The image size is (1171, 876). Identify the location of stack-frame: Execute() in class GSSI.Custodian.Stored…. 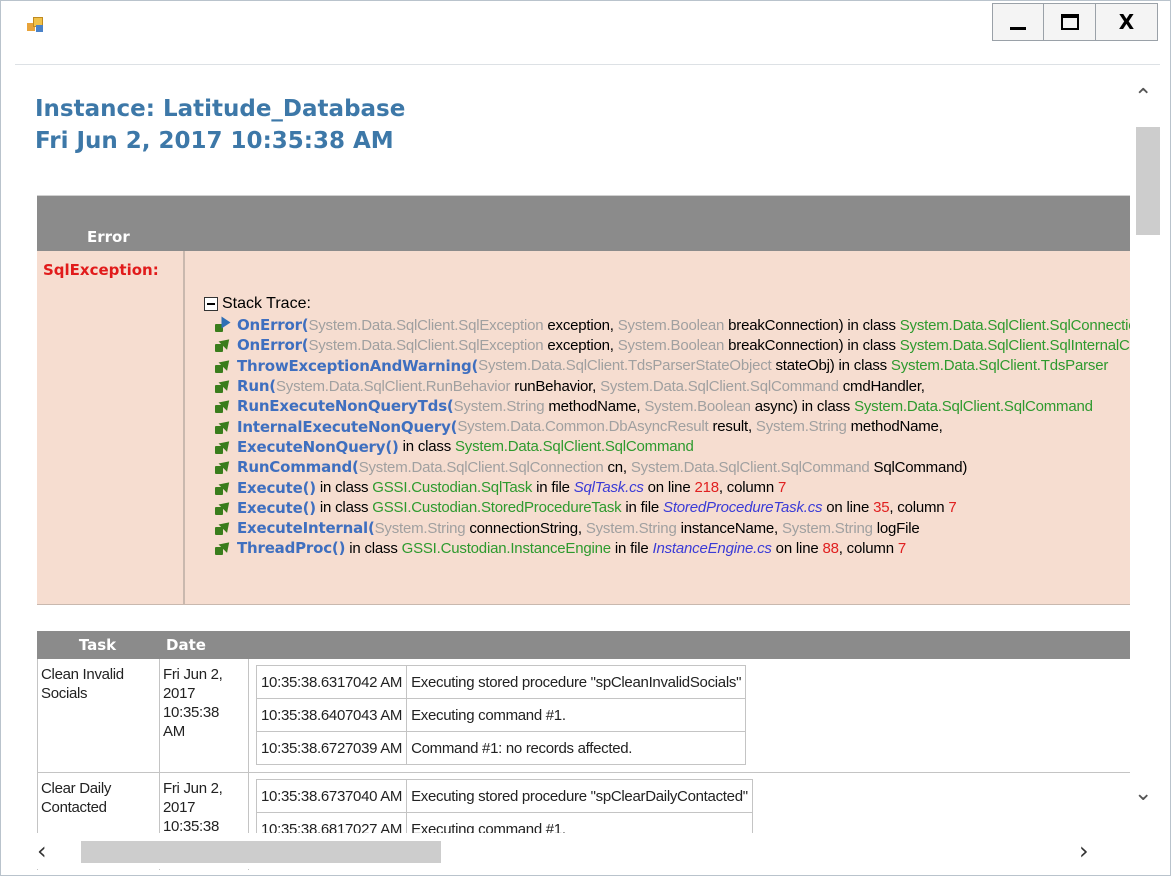
(667, 507).